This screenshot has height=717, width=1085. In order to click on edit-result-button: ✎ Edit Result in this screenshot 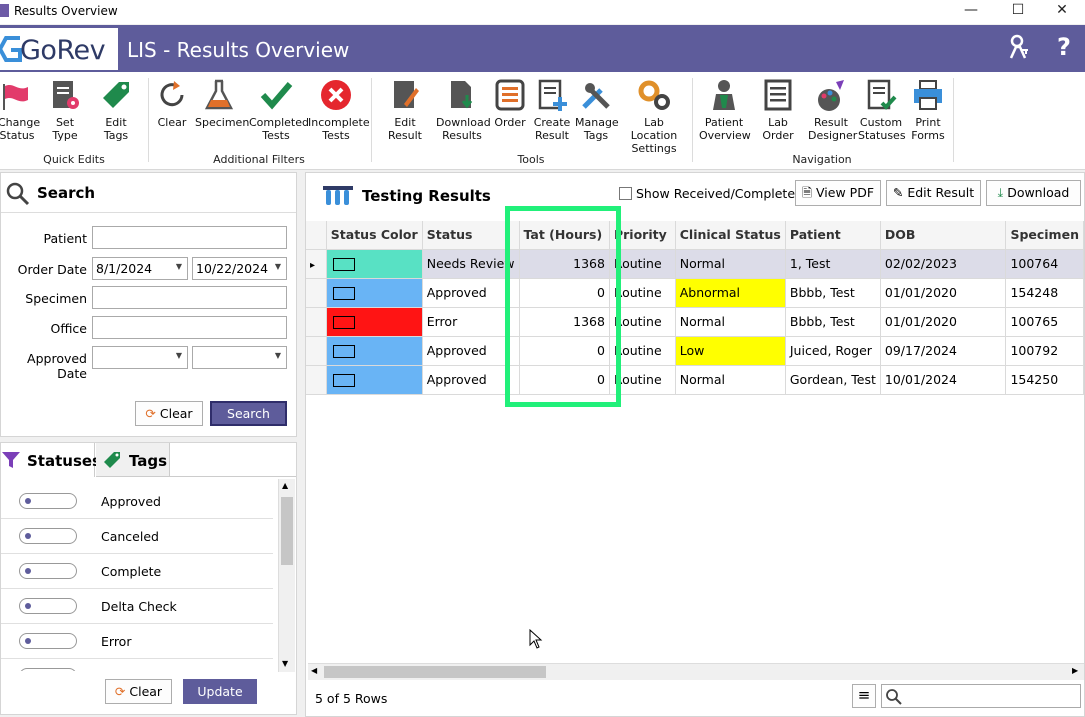, I will do `click(933, 193)`.